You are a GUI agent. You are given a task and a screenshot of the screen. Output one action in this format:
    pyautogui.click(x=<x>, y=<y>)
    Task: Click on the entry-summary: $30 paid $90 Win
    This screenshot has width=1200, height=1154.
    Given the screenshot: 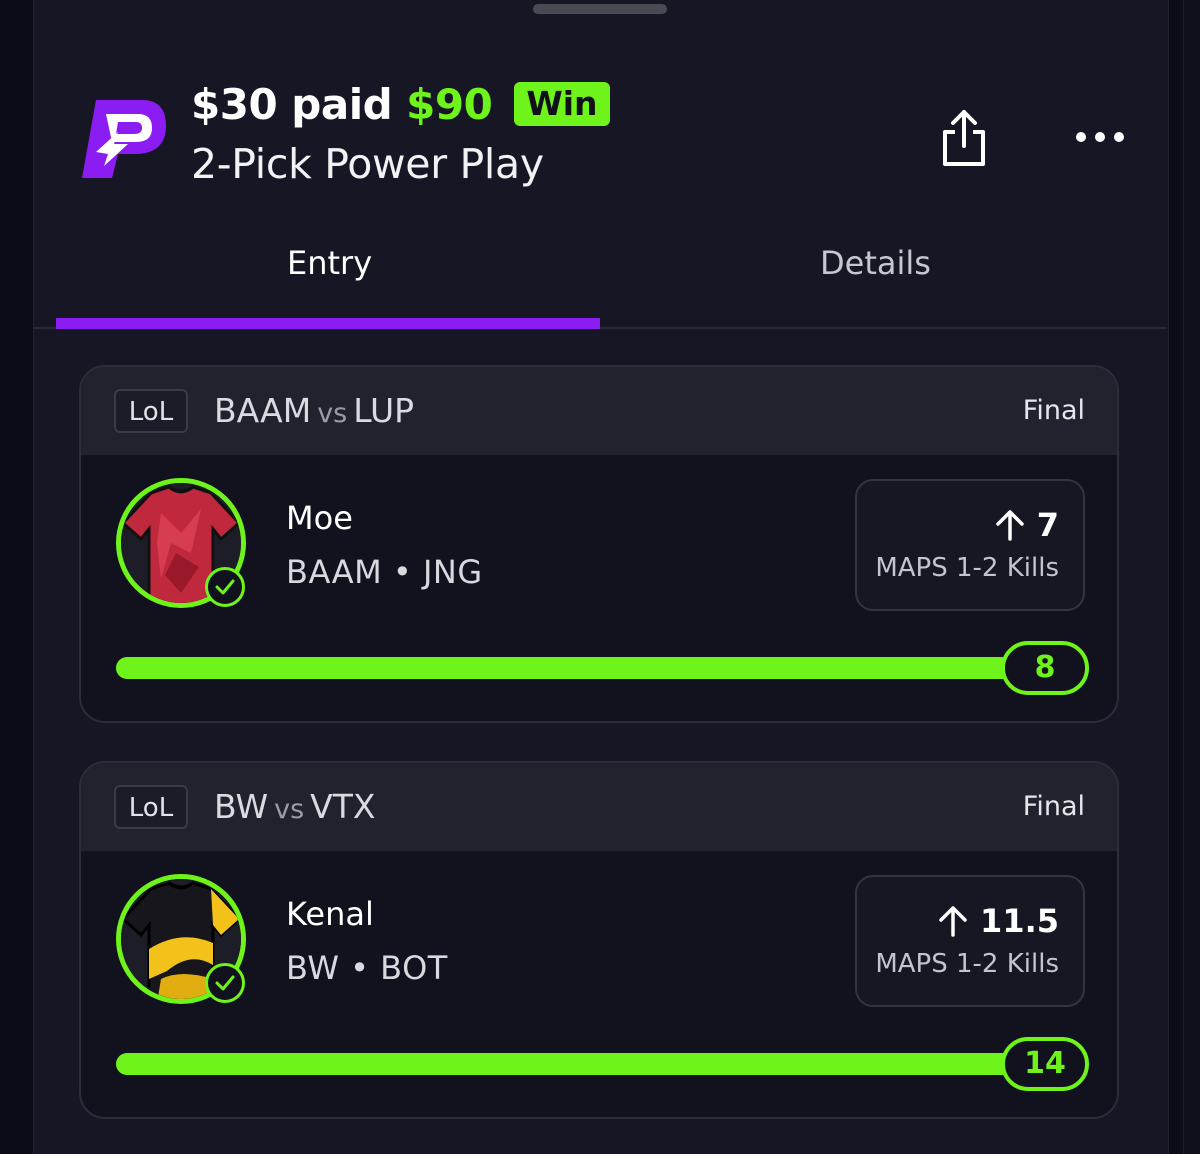 What is the action you would take?
    pyautogui.click(x=400, y=104)
    